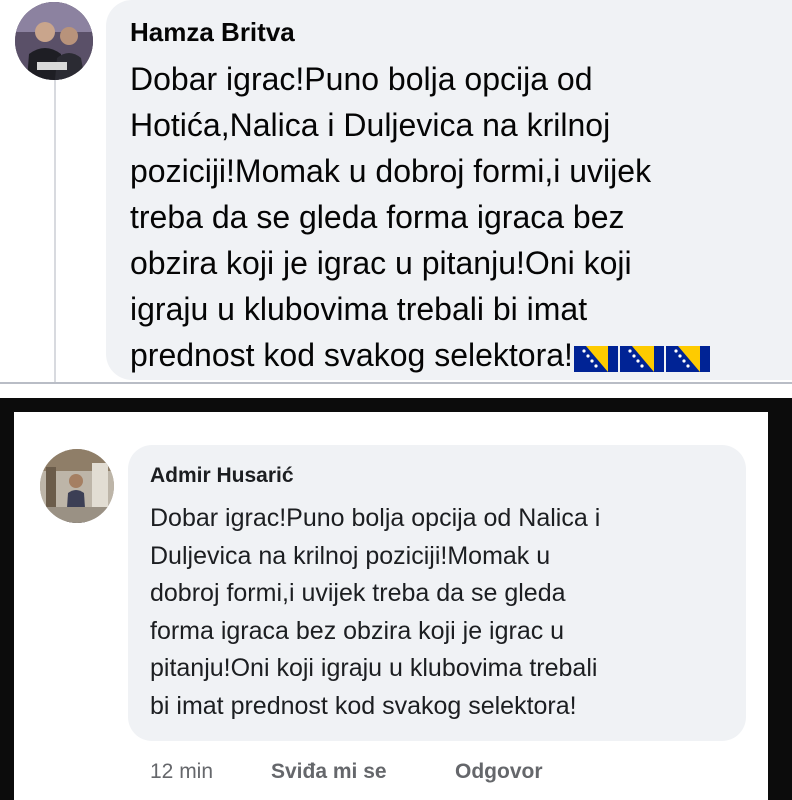 This screenshot has height=800, width=792. I want to click on comment-line: dobroj formi,i uvijek treba da se gleda, so click(358, 593).